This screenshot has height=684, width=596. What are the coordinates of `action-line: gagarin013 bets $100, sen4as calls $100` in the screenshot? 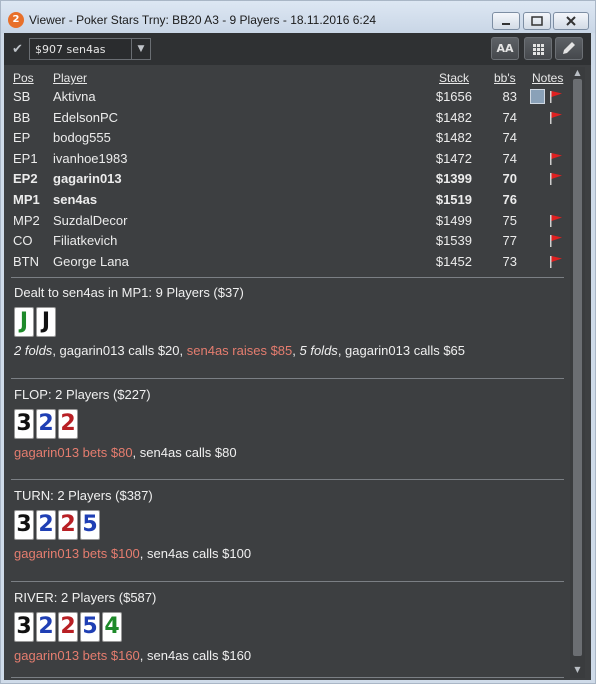 It's located at (132, 553).